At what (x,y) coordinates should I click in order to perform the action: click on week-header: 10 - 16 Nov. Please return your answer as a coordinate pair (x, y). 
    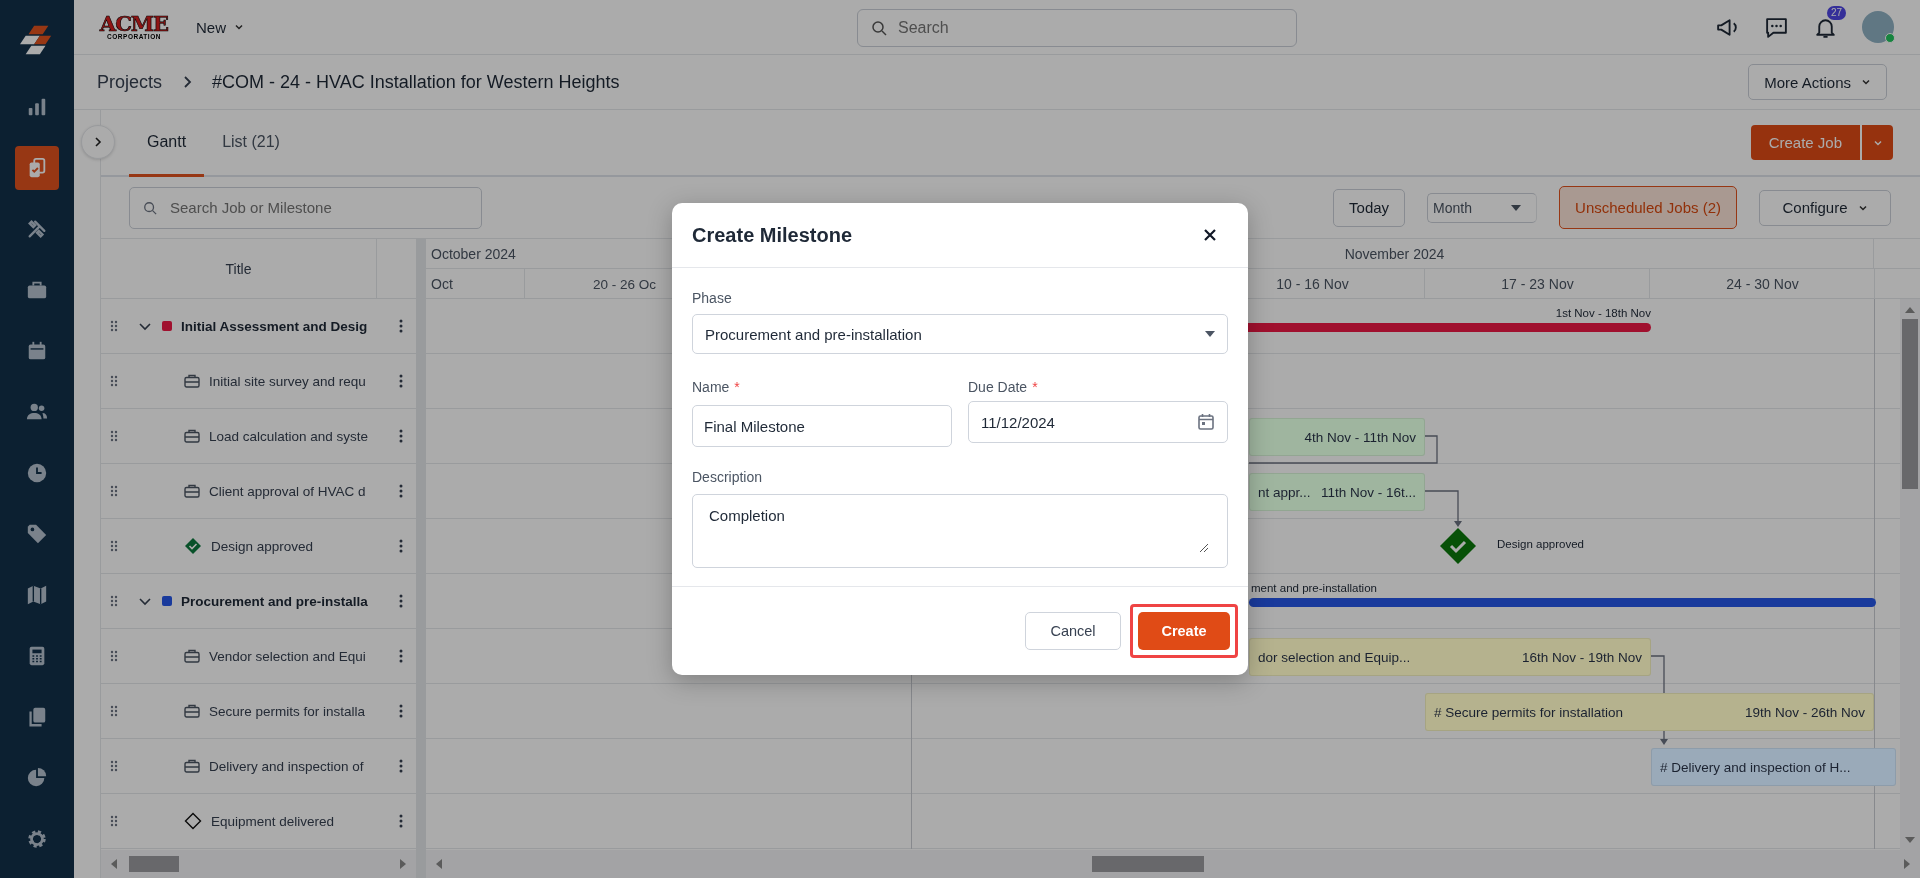
    Looking at the image, I should click on (1312, 284).